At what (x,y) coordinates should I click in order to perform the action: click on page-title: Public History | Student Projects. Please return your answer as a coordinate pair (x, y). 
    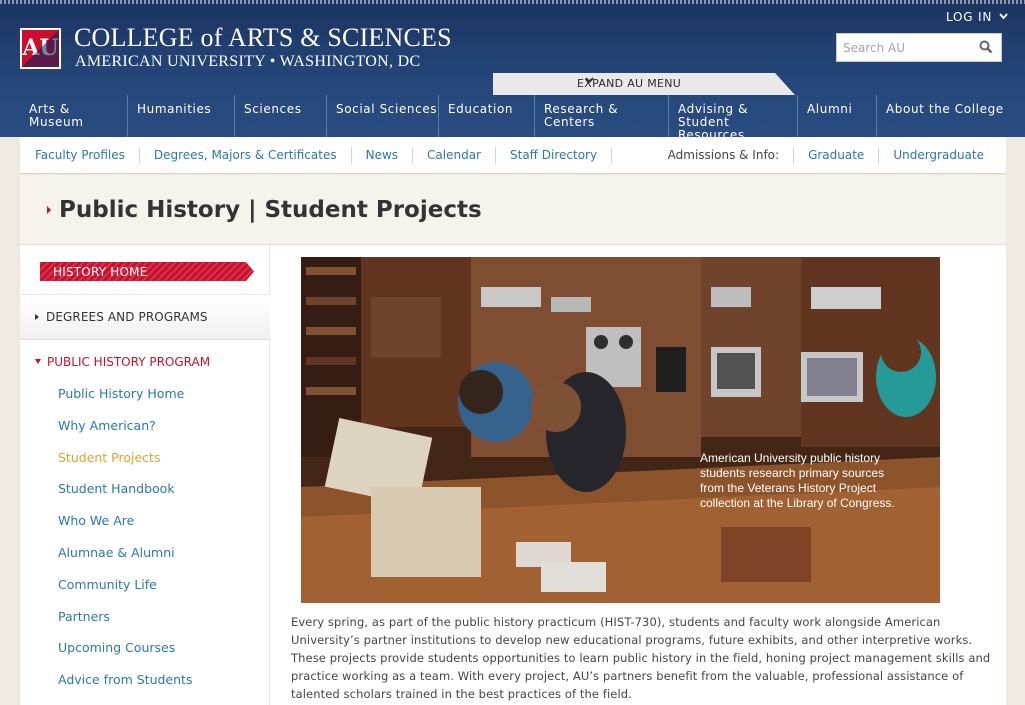
    Looking at the image, I should click on (270, 210).